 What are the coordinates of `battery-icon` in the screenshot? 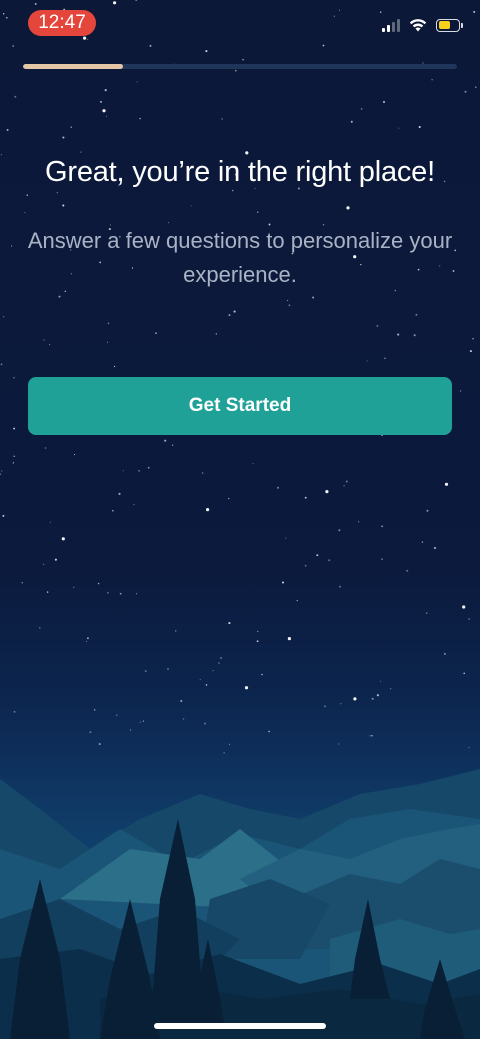 It's located at (449, 25).